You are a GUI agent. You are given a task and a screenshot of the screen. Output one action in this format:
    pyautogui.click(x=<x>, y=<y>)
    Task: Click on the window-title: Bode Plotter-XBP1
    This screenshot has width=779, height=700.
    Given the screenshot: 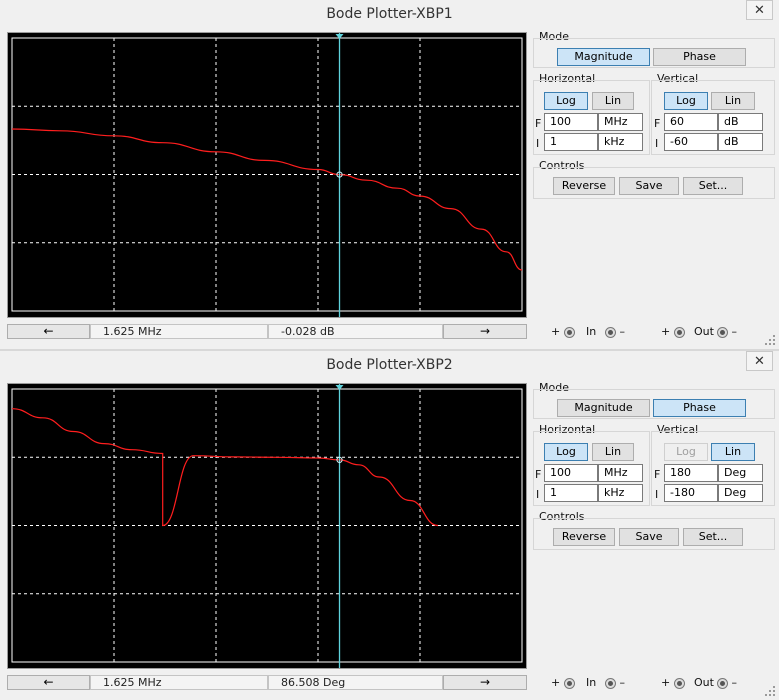 What is the action you would take?
    pyautogui.click(x=389, y=14)
    